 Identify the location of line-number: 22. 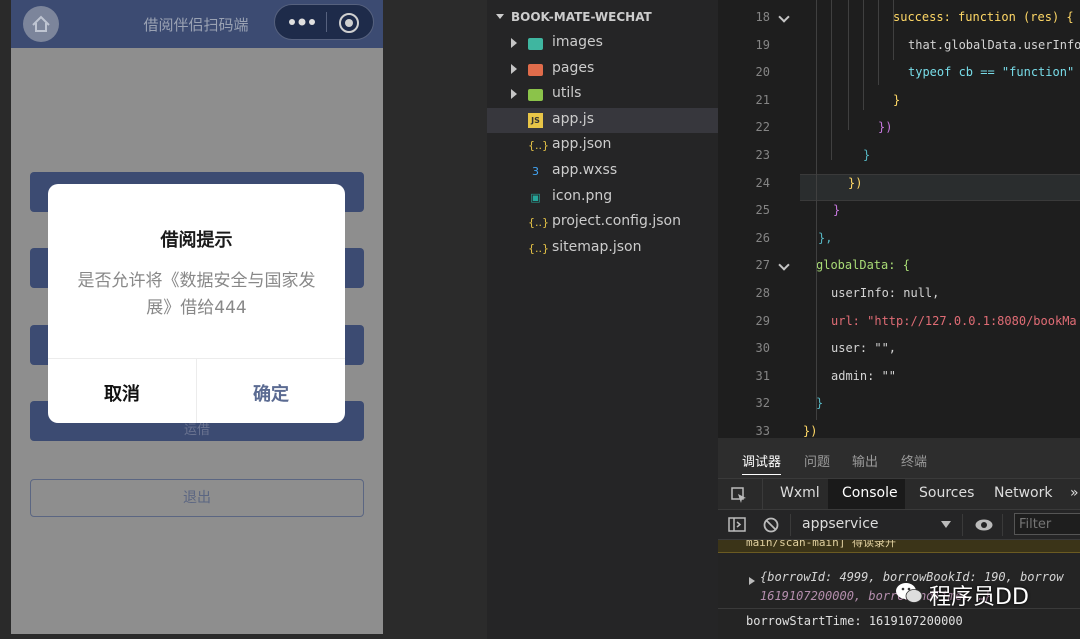
(762, 127).